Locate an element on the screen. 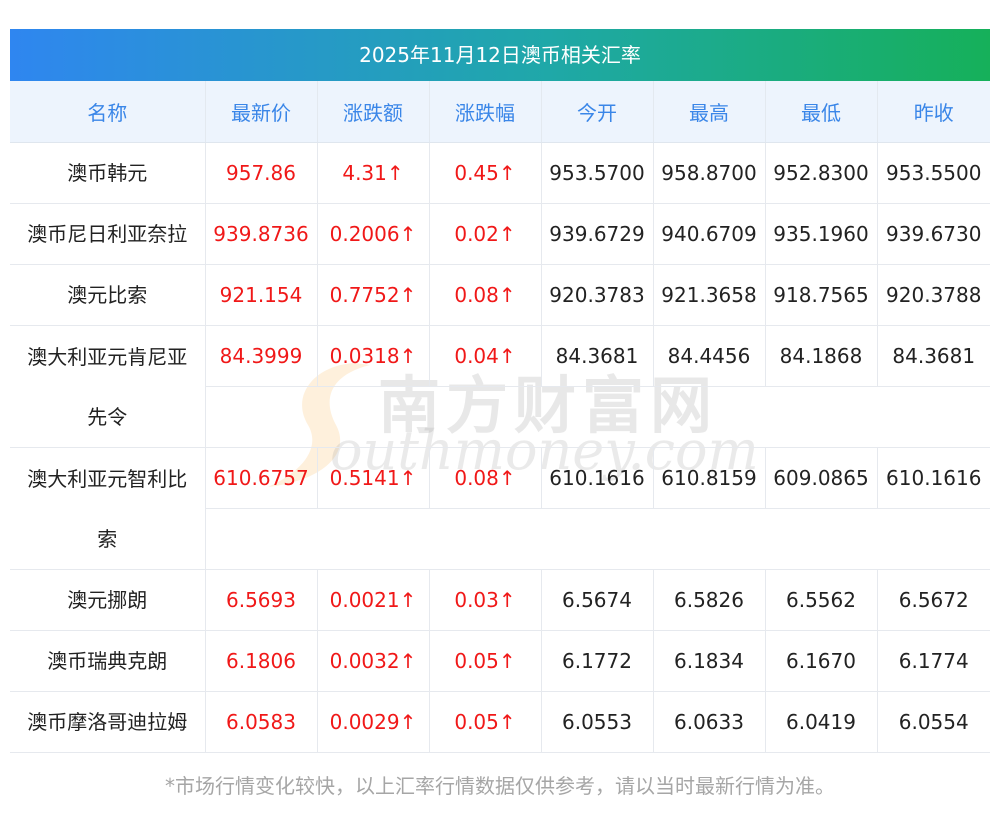  column-header-name: 名称 is located at coordinates (108, 112).